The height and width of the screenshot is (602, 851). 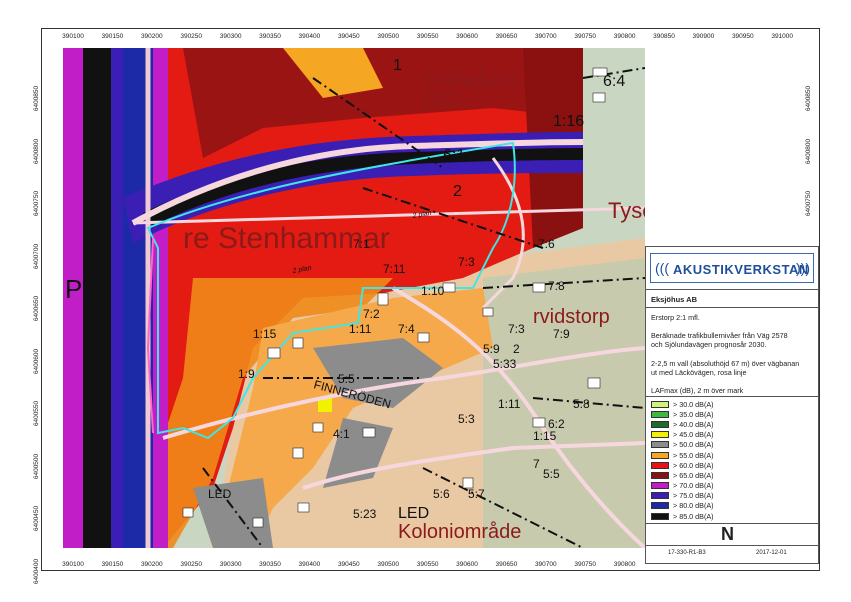 What do you see at coordinates (561, 334) in the screenshot?
I see `parcel-label: 7:9` at bounding box center [561, 334].